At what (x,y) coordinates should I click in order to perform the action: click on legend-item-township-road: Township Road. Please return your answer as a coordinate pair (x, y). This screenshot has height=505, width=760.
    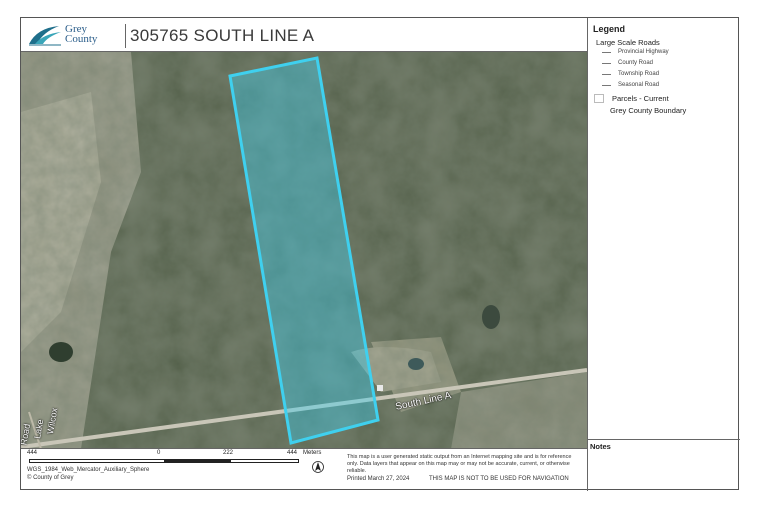
    Looking at the image, I should click on (630, 74).